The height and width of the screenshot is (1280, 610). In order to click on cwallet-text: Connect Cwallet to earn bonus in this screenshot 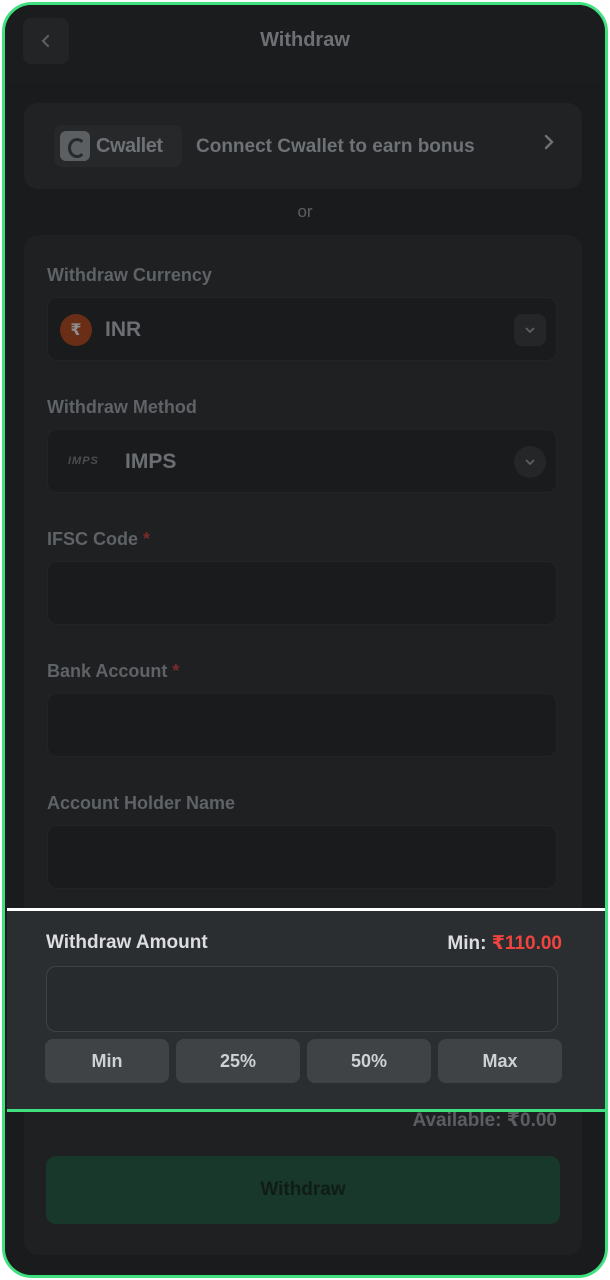, I will do `click(335, 146)`.